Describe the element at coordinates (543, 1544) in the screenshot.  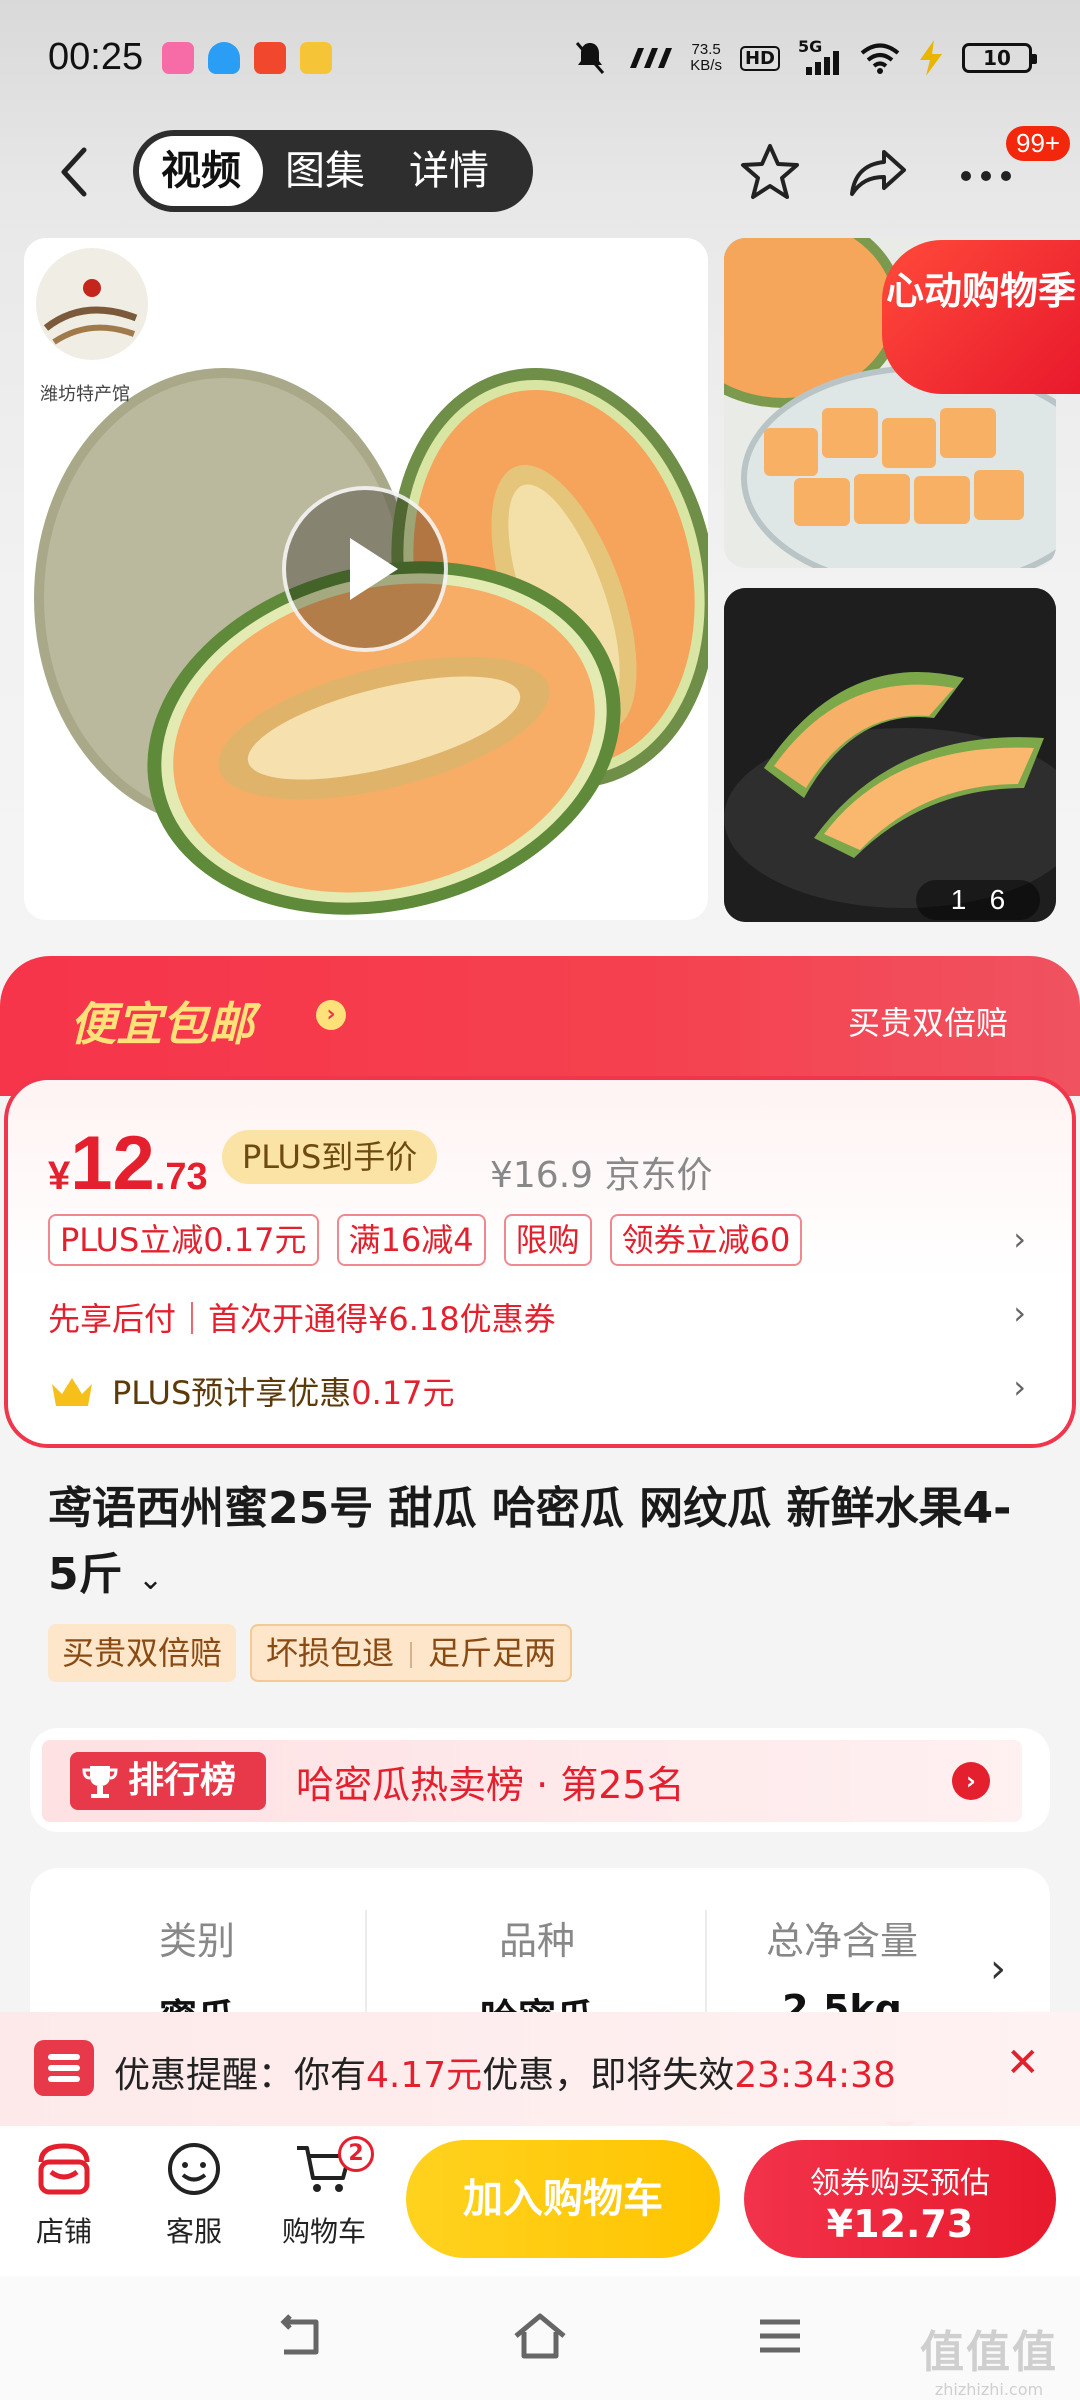
I see `product-title: 鸢语西州蜜25号 甜瓜 哈密瓜 网纹瓜 新鲜水果4-5斤 ⌄` at that location.